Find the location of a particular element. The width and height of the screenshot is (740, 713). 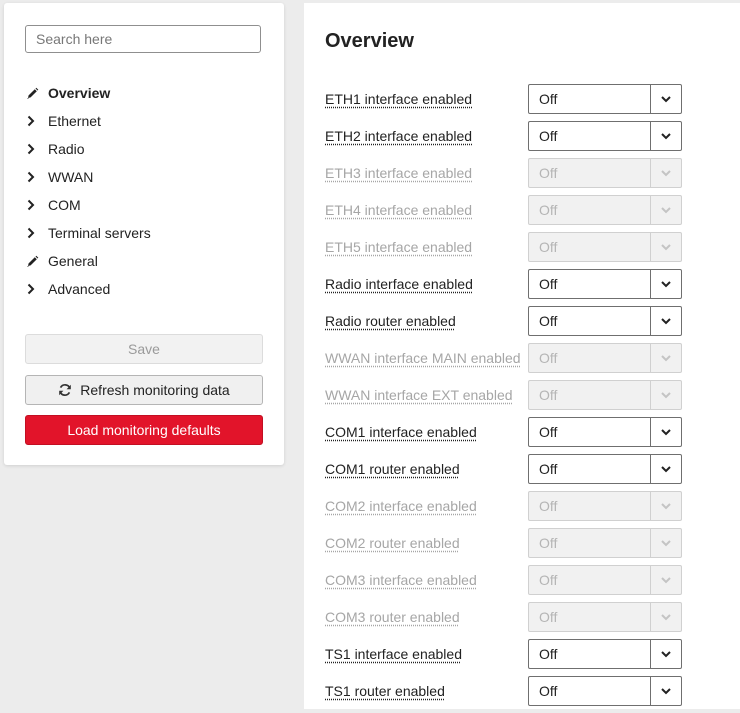

sidebar-item-overview: Overview is located at coordinates (144, 93).